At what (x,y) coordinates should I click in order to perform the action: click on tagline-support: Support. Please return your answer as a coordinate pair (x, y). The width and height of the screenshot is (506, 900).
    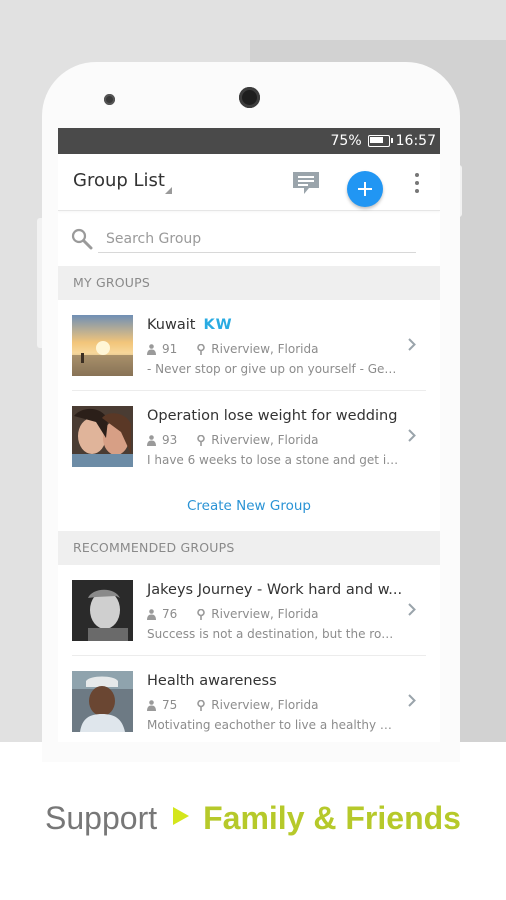
    Looking at the image, I should click on (101, 818).